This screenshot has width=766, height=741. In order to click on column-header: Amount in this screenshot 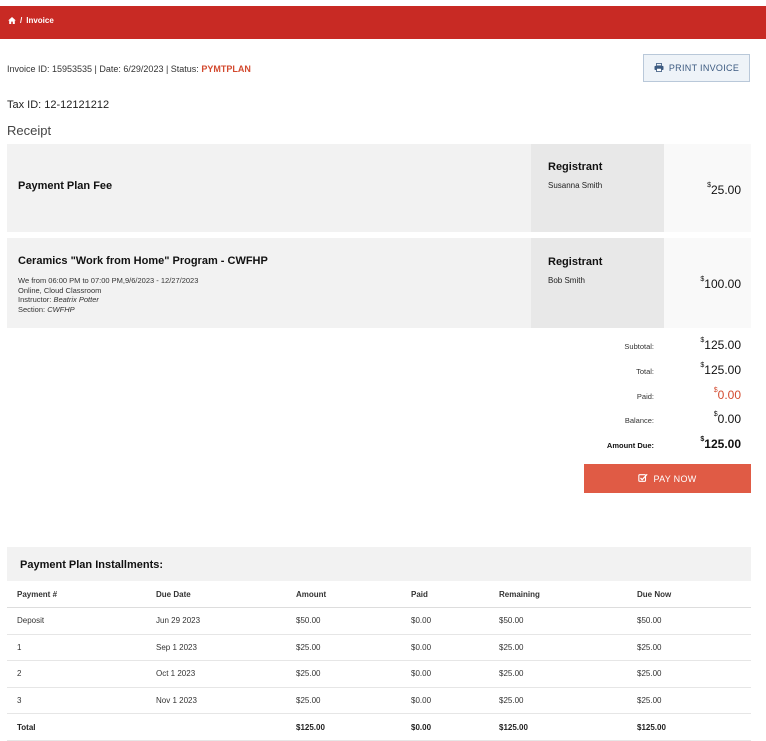, I will do `click(343, 594)`.